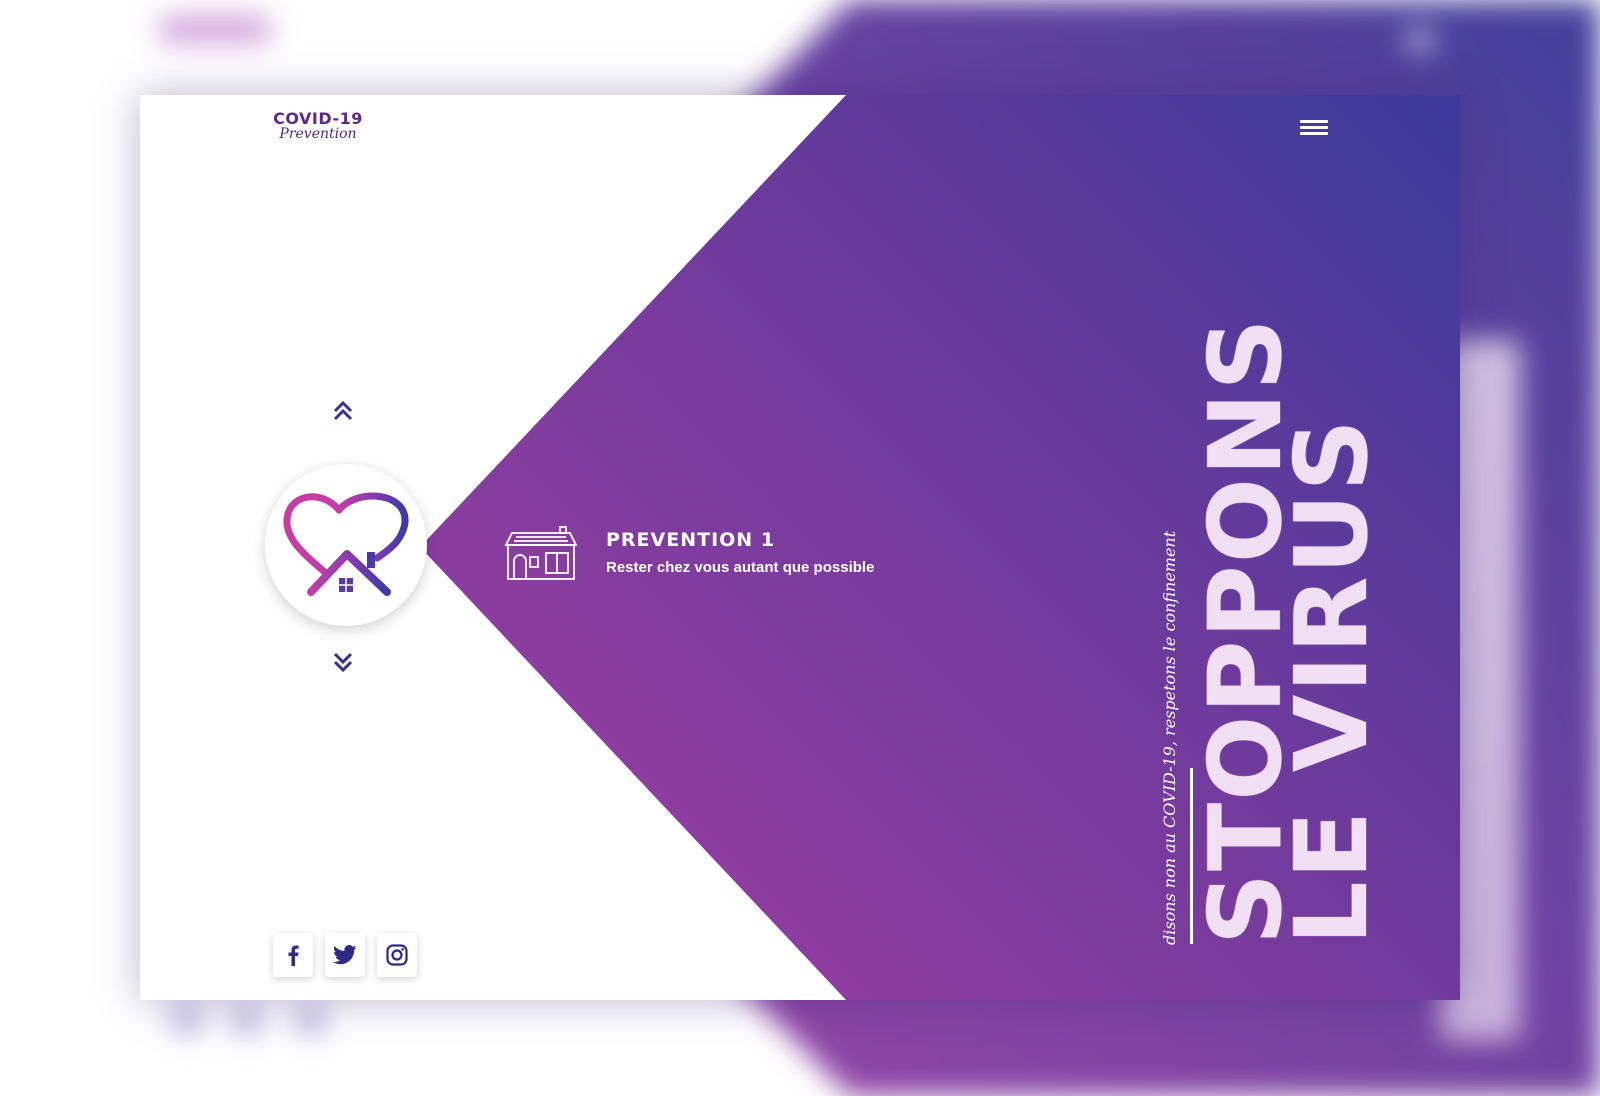 Image resolution: width=1600 pixels, height=1096 pixels. What do you see at coordinates (343, 410) in the screenshot?
I see `chevron-double-up-icon` at bounding box center [343, 410].